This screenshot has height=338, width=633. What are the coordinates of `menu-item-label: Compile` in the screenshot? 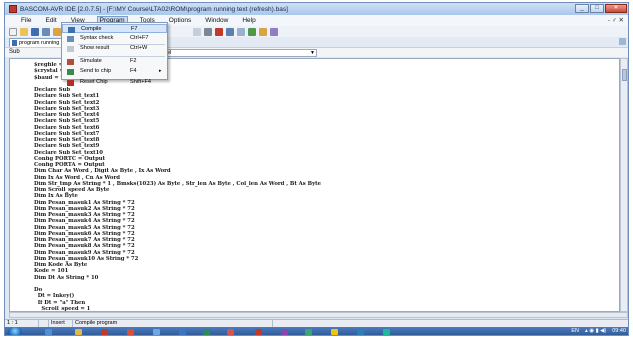 It's located at (91, 29).